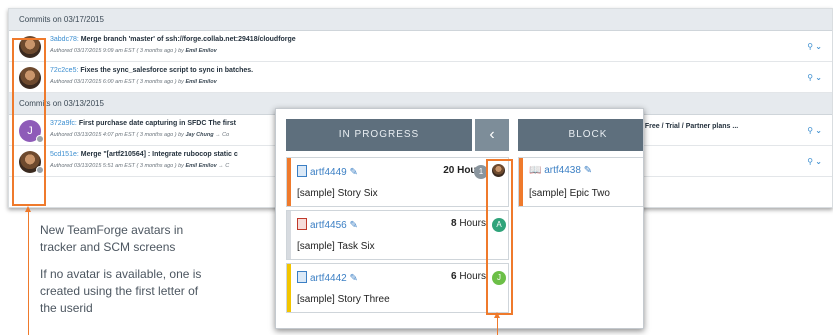 The height and width of the screenshot is (335, 833). Describe the element at coordinates (108, 247) in the screenshot. I see `annotation-line: tracker and SCM screens` at that location.